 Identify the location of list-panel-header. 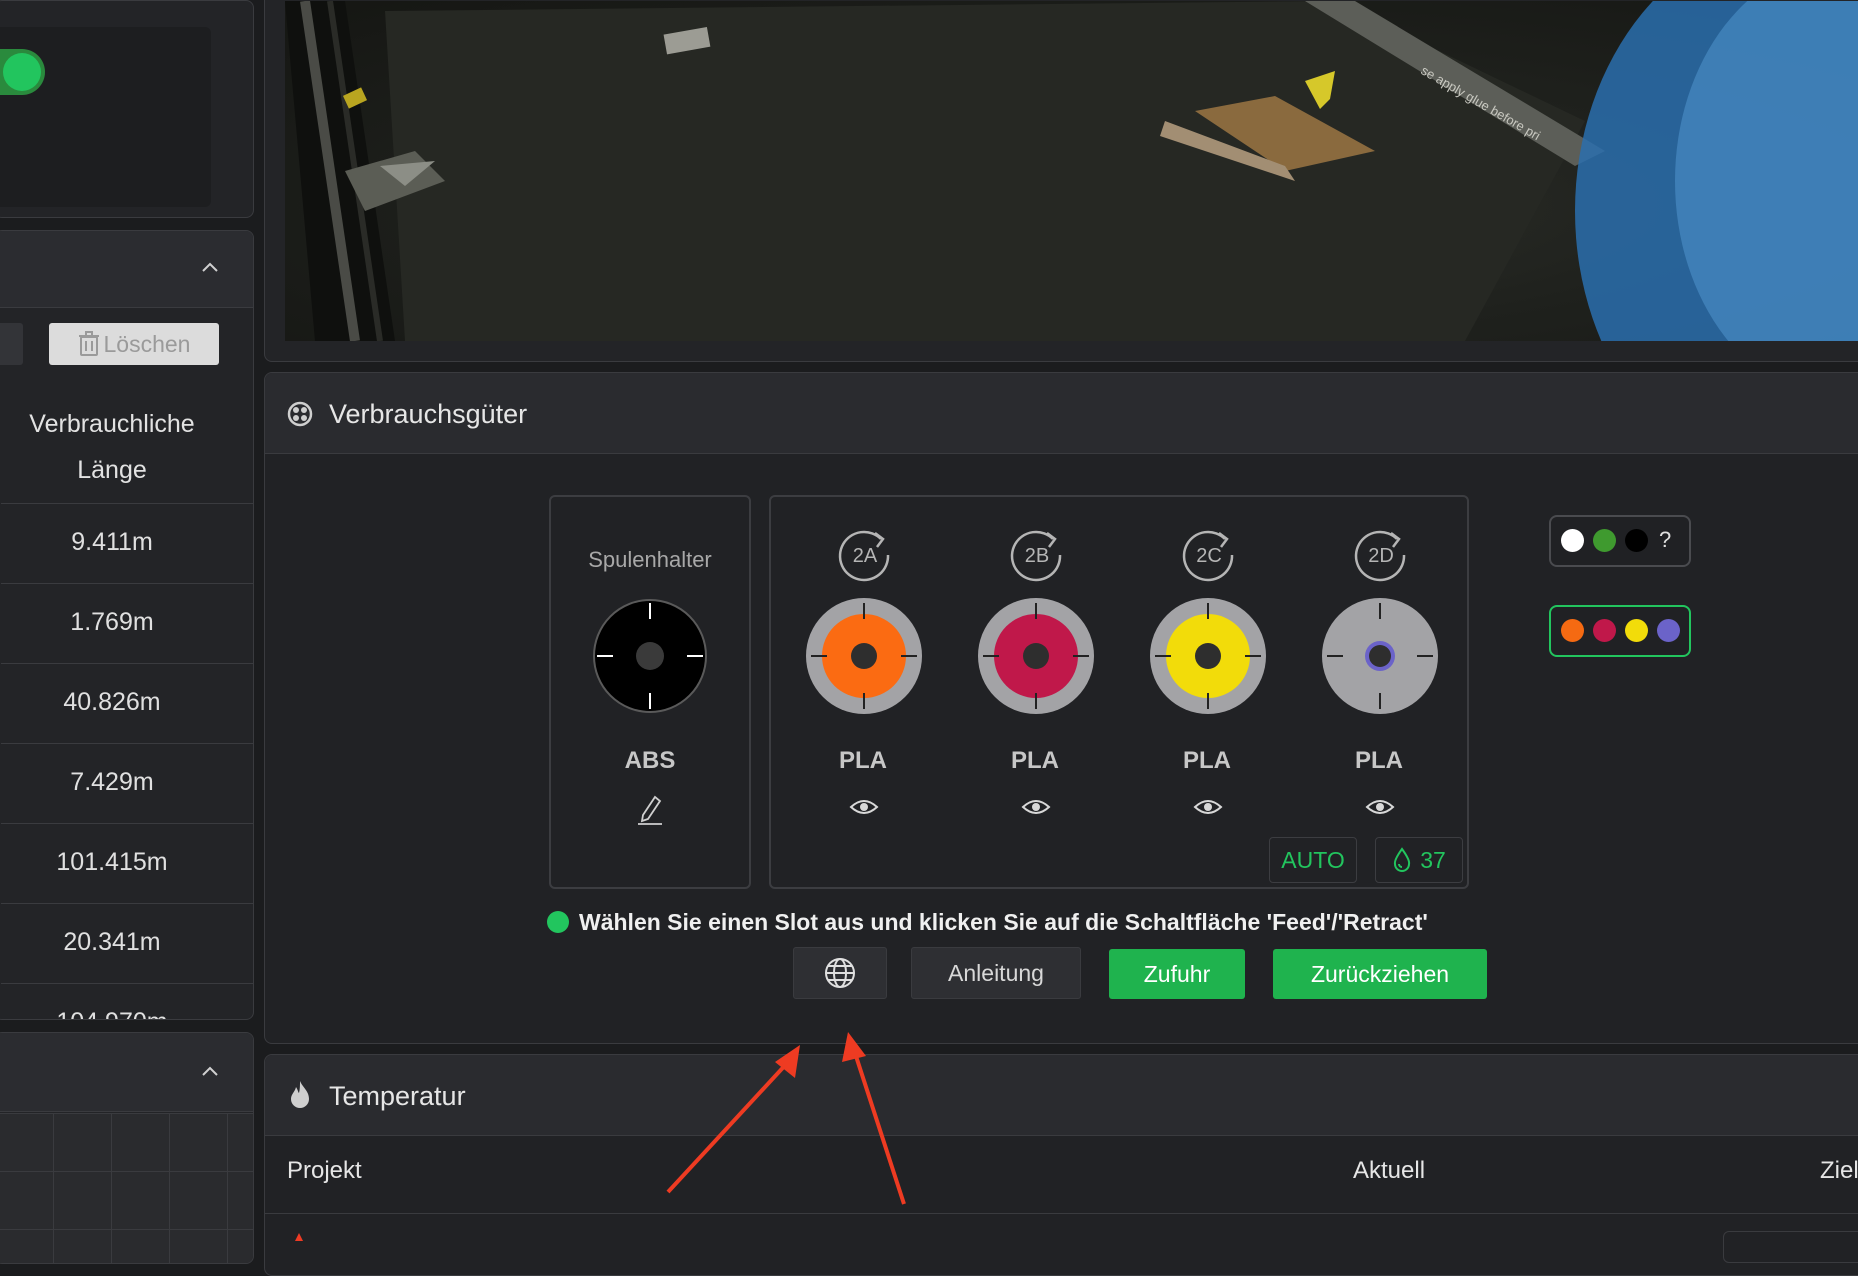
(126, 269).